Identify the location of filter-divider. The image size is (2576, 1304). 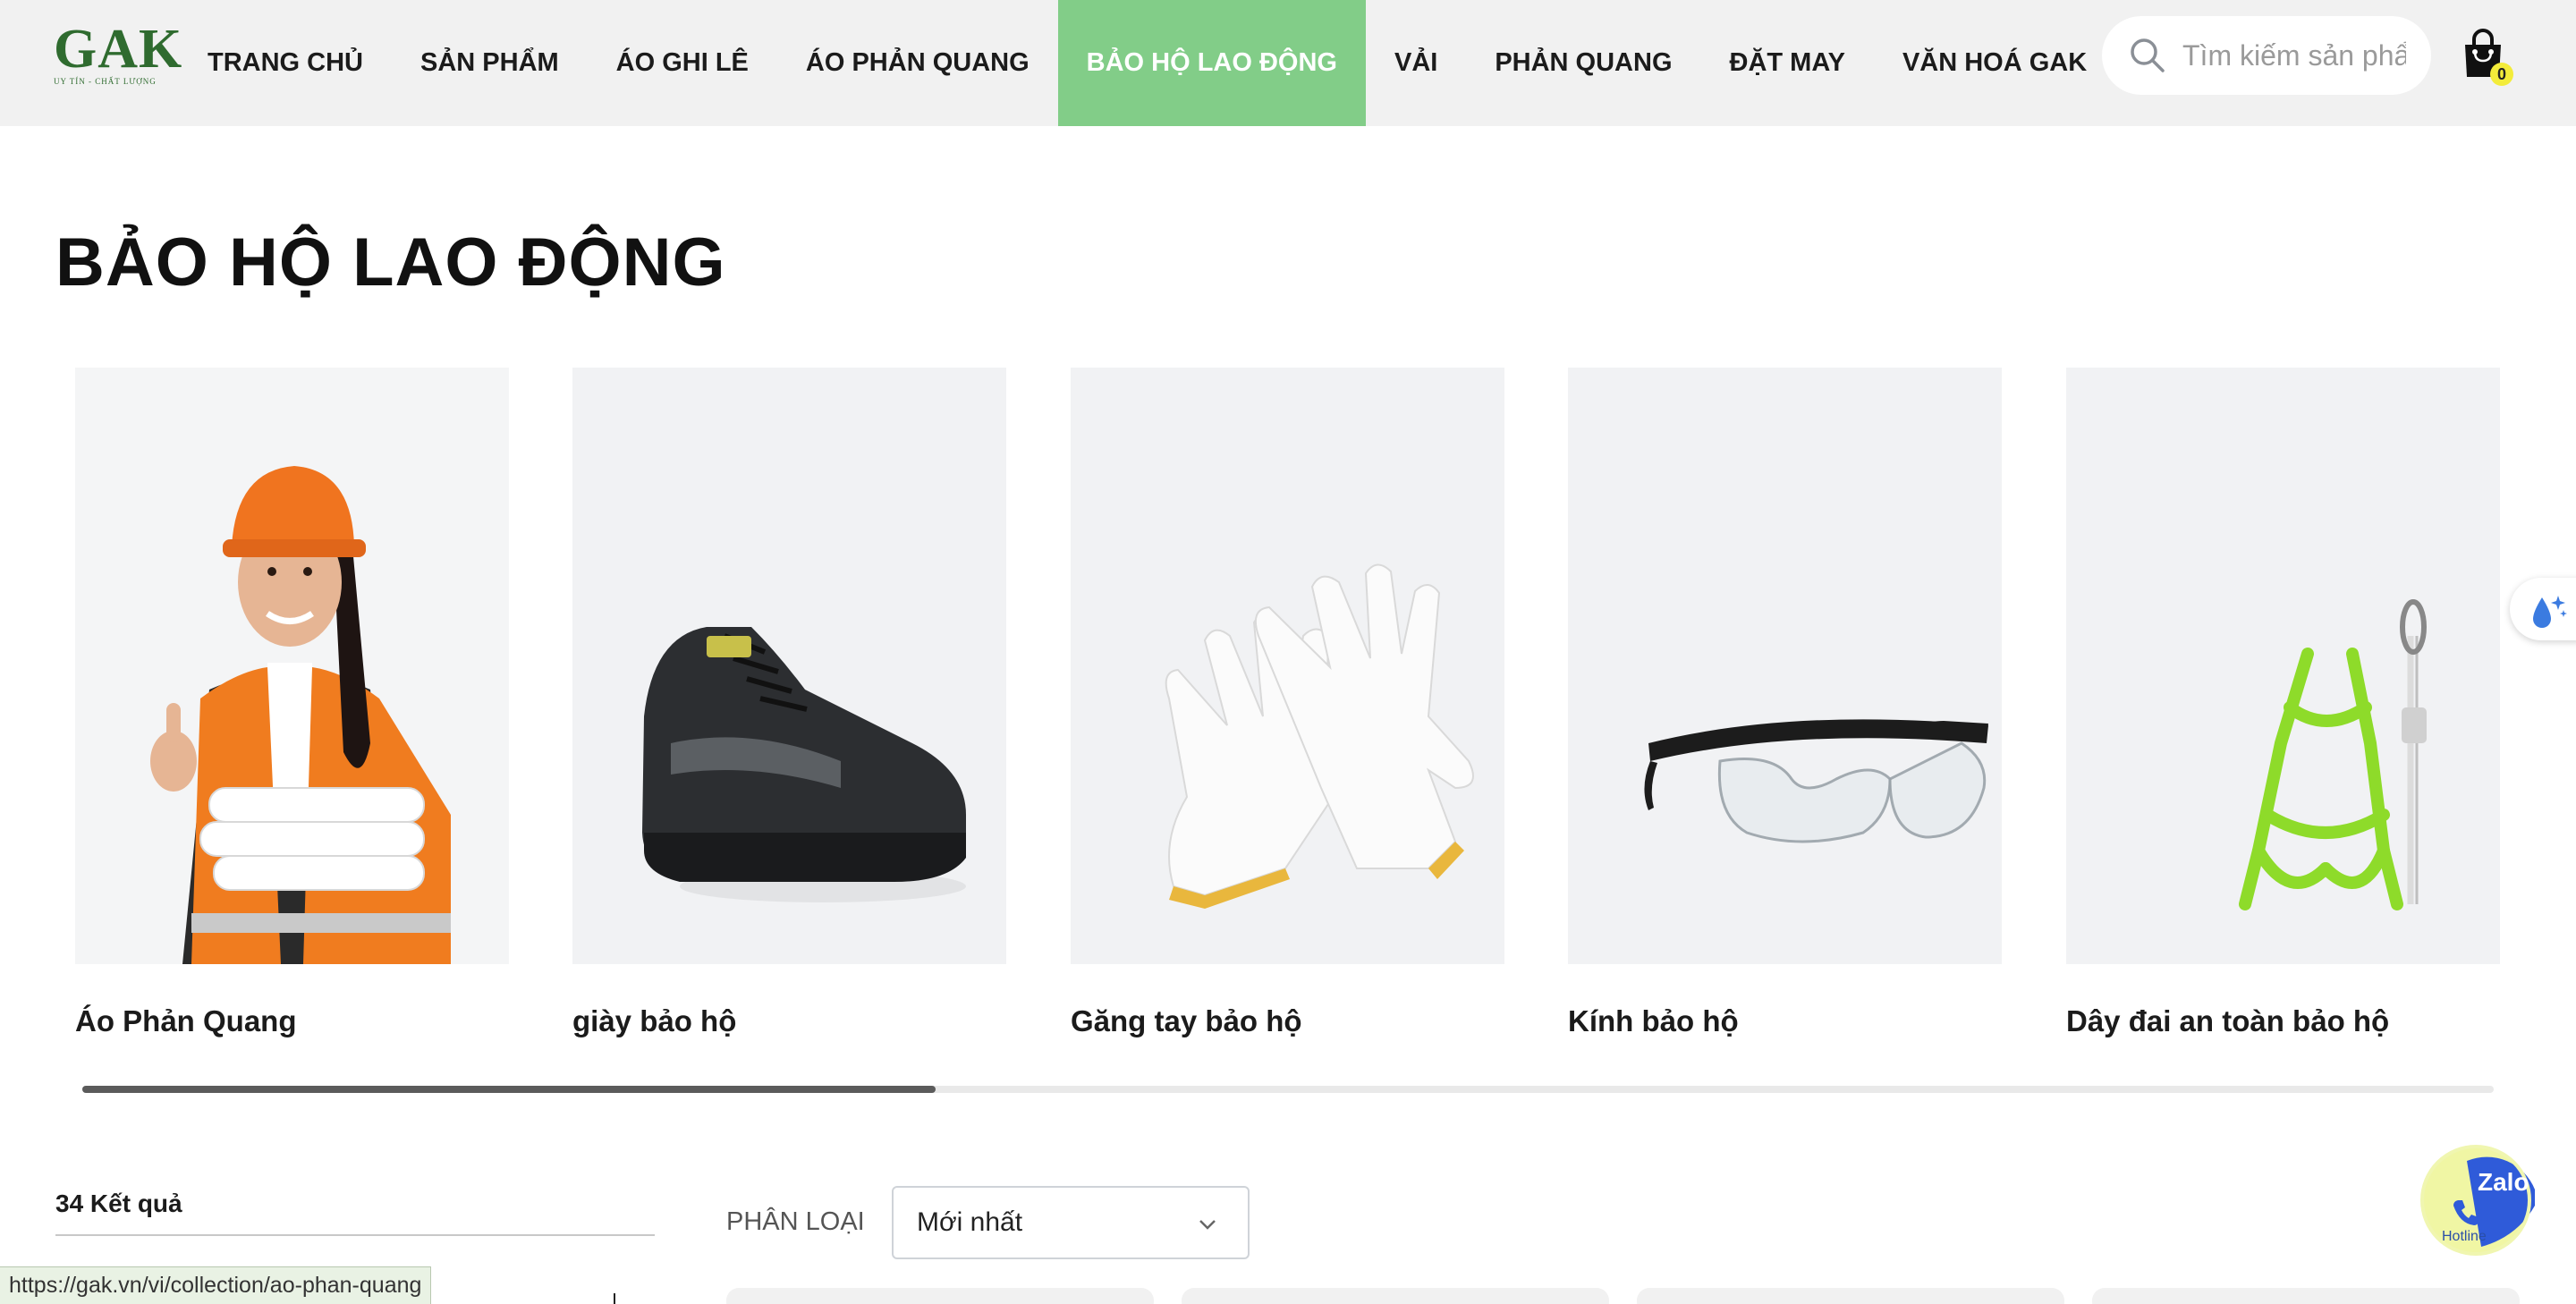
(614, 1299).